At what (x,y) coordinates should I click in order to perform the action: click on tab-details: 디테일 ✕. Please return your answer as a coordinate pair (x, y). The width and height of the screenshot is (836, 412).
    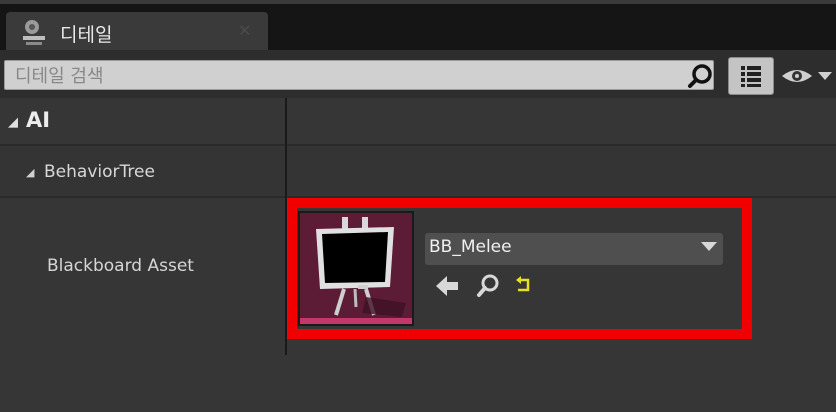
    Looking at the image, I should click on (137, 31).